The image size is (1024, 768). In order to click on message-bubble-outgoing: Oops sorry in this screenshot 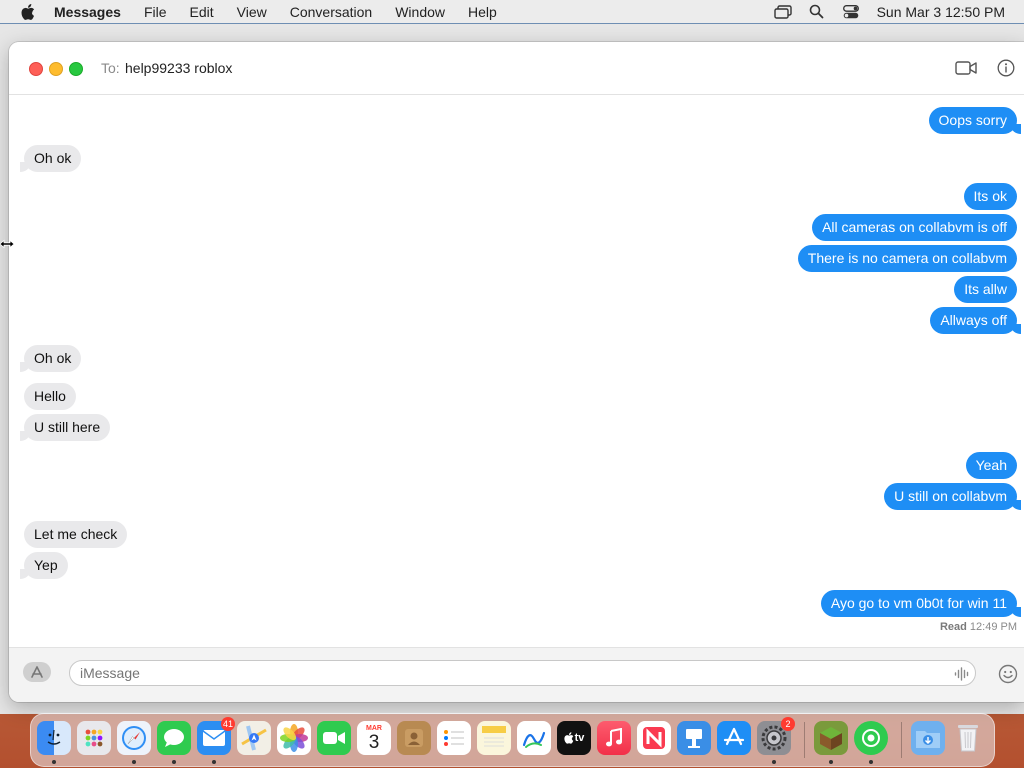, I will do `click(975, 120)`.